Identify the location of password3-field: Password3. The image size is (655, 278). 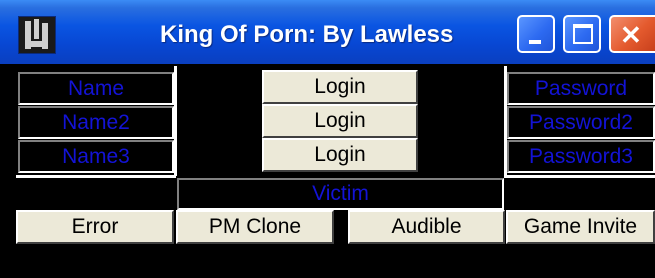
(581, 156).